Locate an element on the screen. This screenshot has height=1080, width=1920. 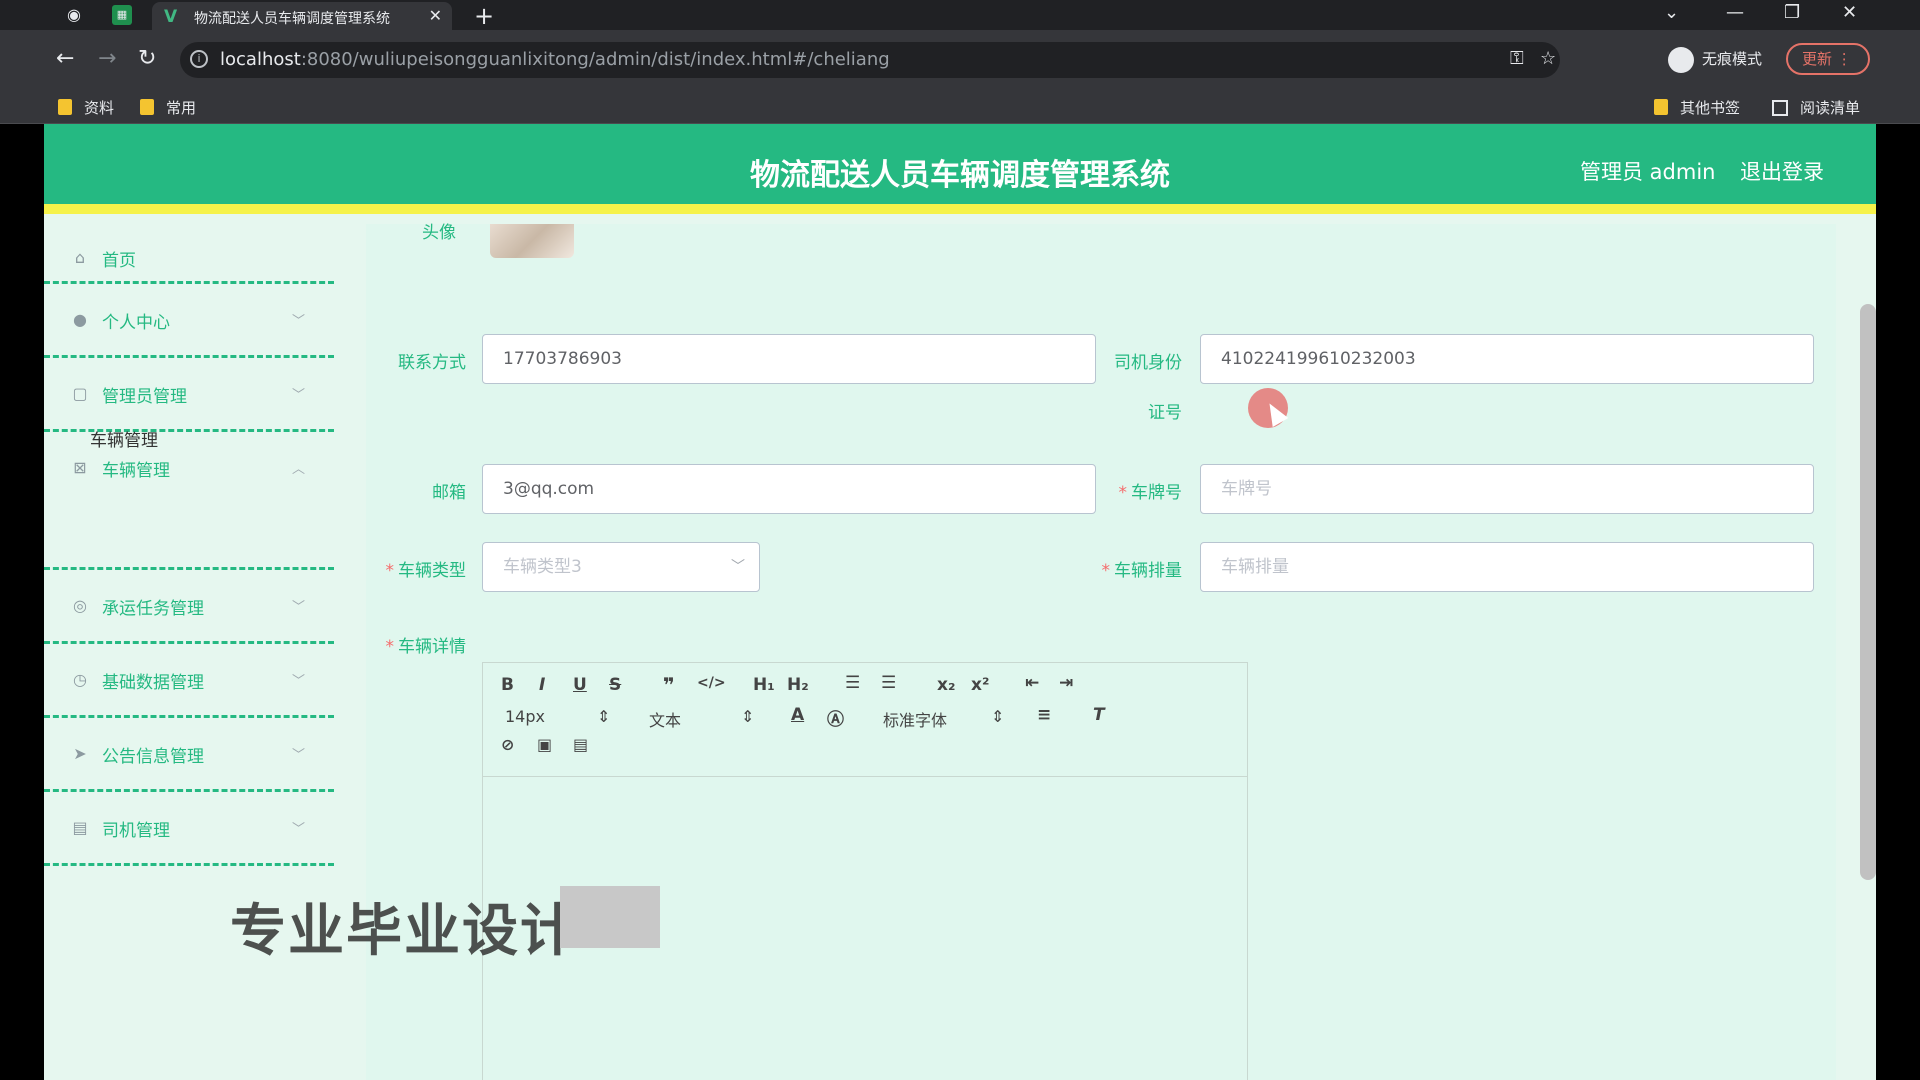
forward-icon: → is located at coordinates (107, 58).